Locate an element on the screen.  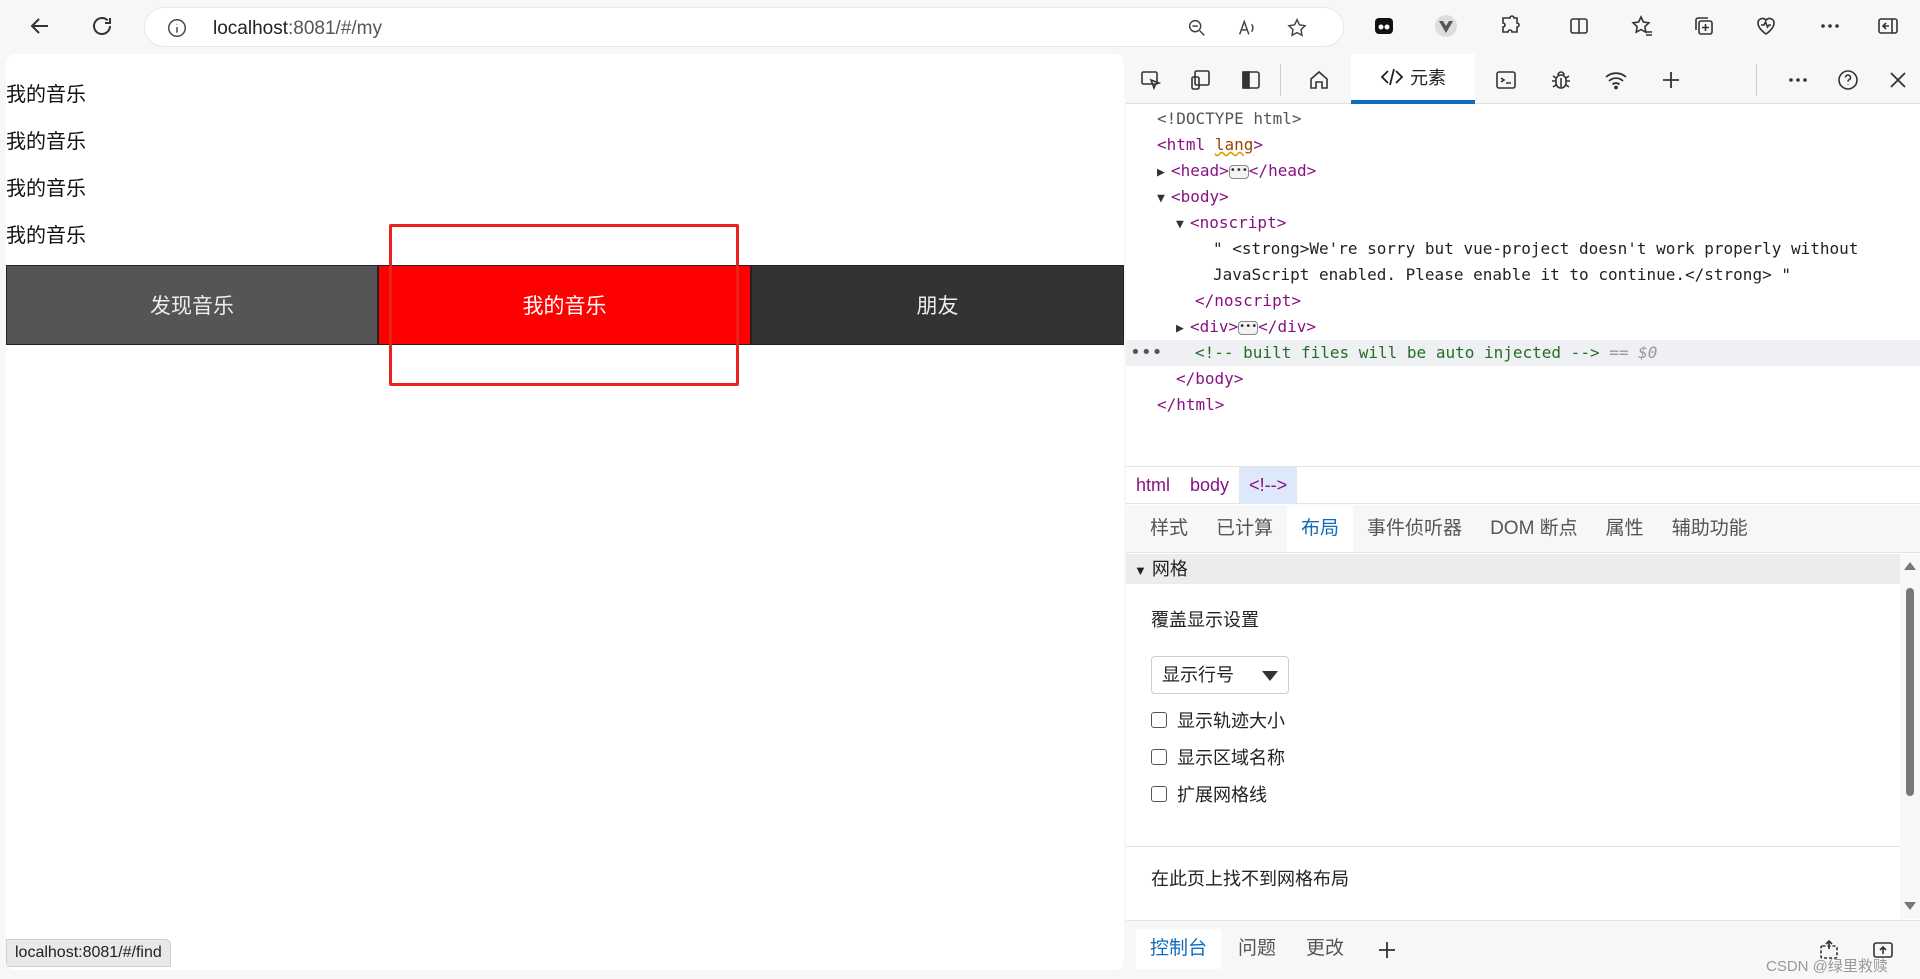
section-divider is located at coordinates (1513, 846).